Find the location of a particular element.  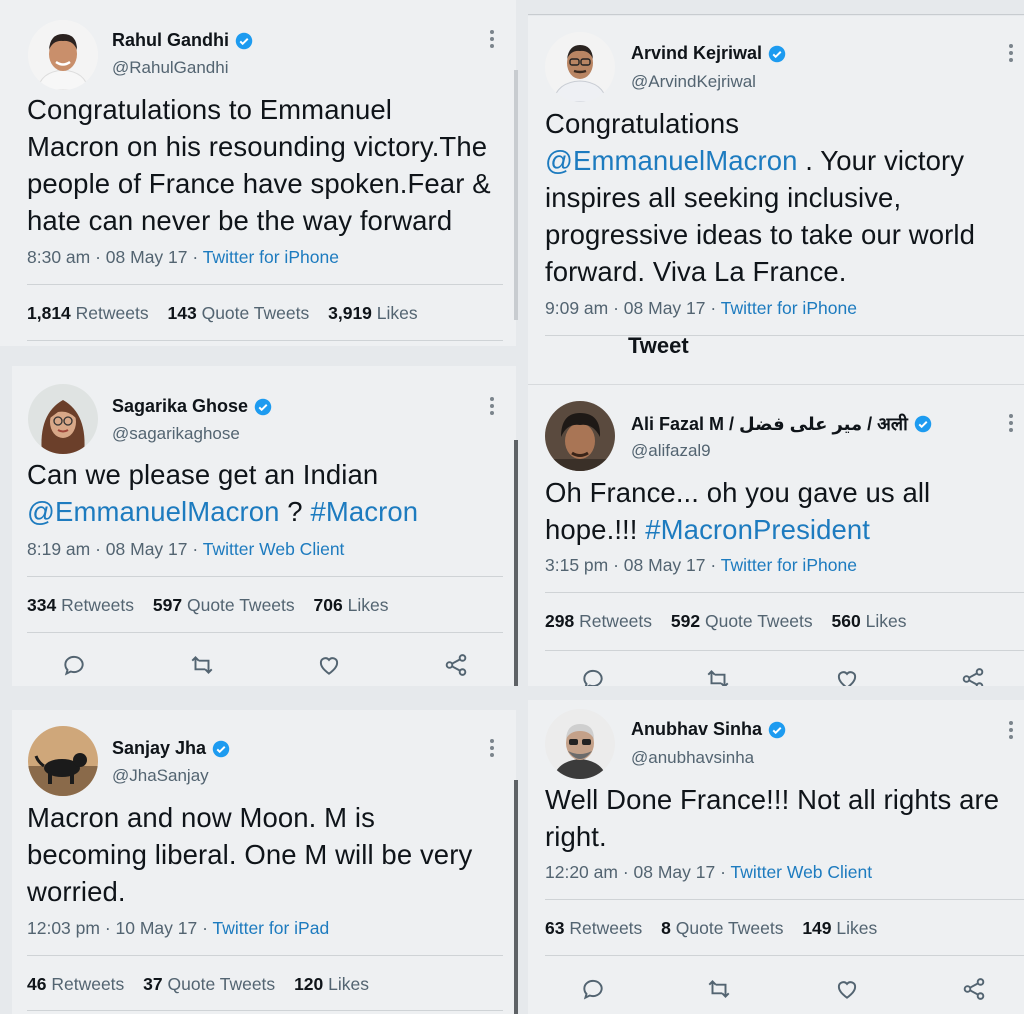

author-name: Rahul Gandhi is located at coordinates (182, 40).